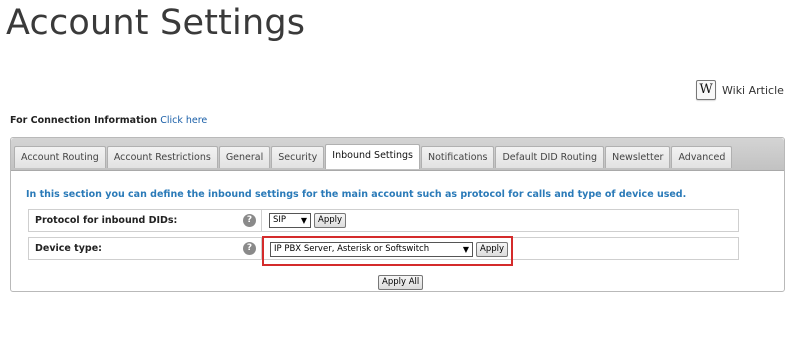  What do you see at coordinates (638, 157) in the screenshot?
I see `tab-newsletter: Newsletter` at bounding box center [638, 157].